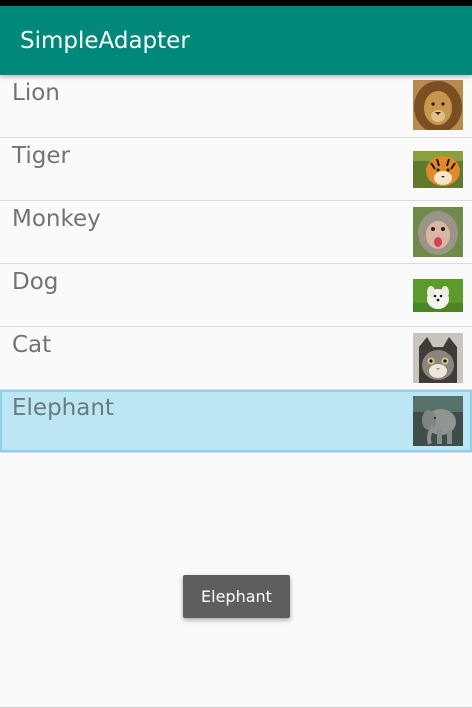  I want to click on list-item-dog: Dog, so click(236, 295).